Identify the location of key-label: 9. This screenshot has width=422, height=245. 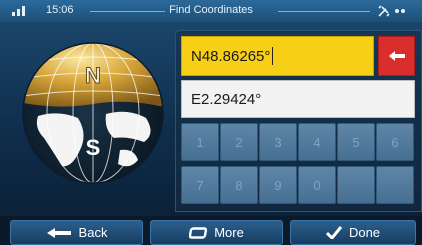
(278, 185).